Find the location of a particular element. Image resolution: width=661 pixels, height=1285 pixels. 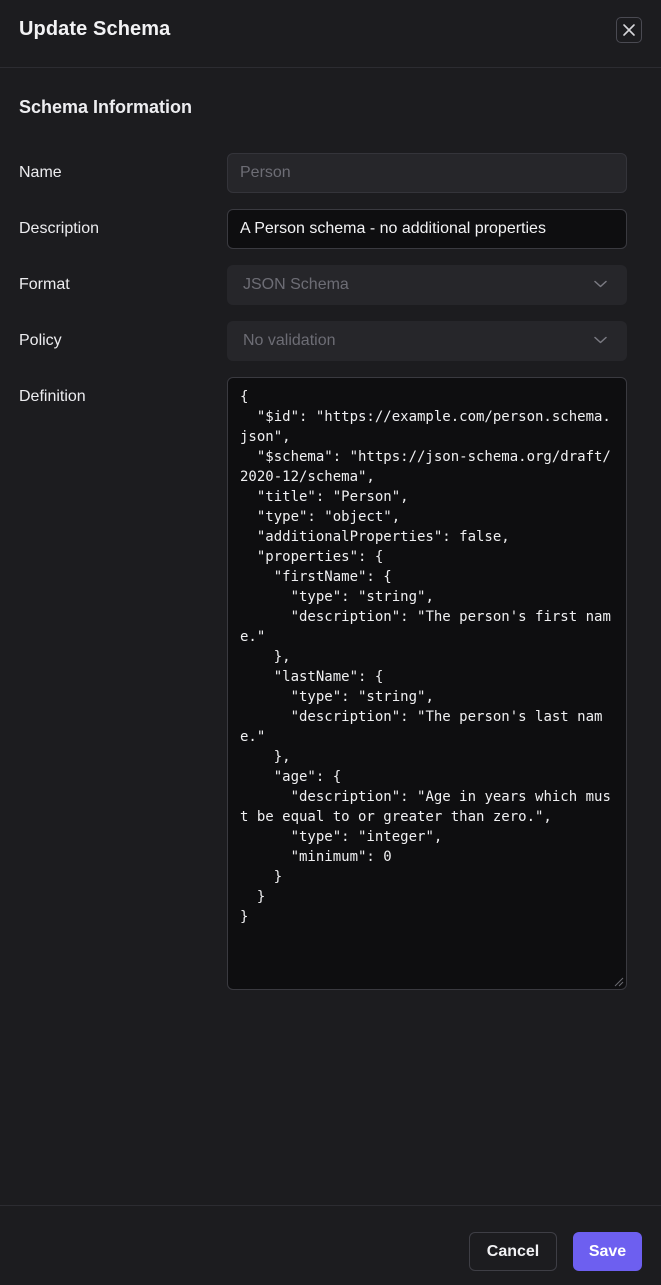

save-button: Save is located at coordinates (607, 1251).